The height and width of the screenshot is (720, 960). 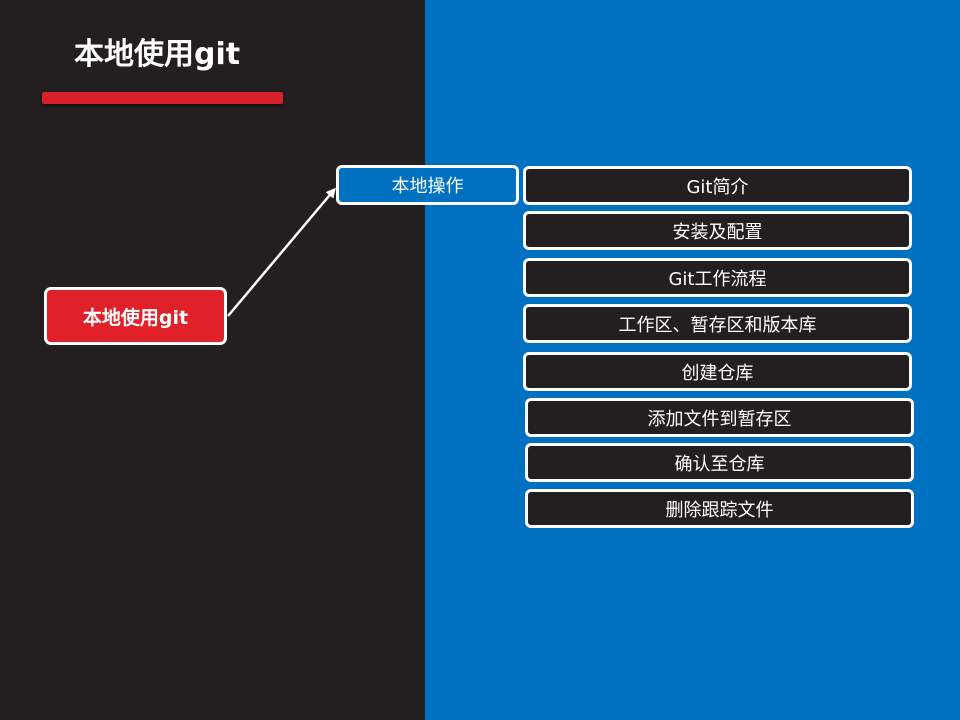 I want to click on leaf-node-label: 创建仓库, so click(x=717, y=373).